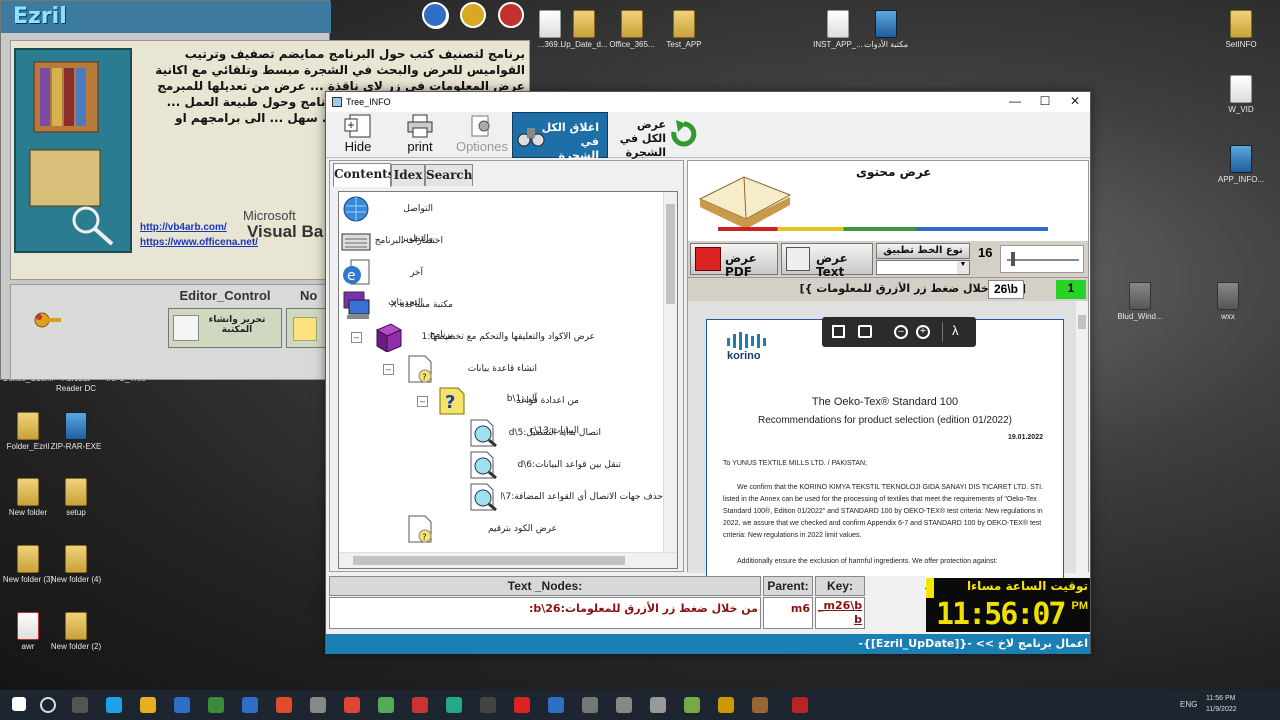  What do you see at coordinates (511, 15) in the screenshot?
I see `close-round-button` at bounding box center [511, 15].